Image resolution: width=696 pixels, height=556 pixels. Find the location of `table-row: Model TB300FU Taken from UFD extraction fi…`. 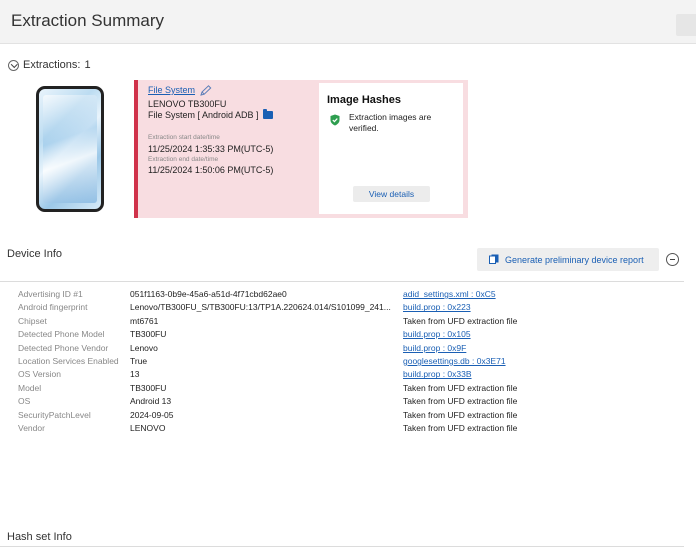

table-row: Model TB300FU Taken from UFD extraction fi… is located at coordinates (348, 389).